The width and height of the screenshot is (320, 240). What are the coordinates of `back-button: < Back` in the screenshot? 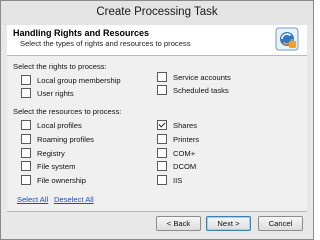 It's located at (178, 223).